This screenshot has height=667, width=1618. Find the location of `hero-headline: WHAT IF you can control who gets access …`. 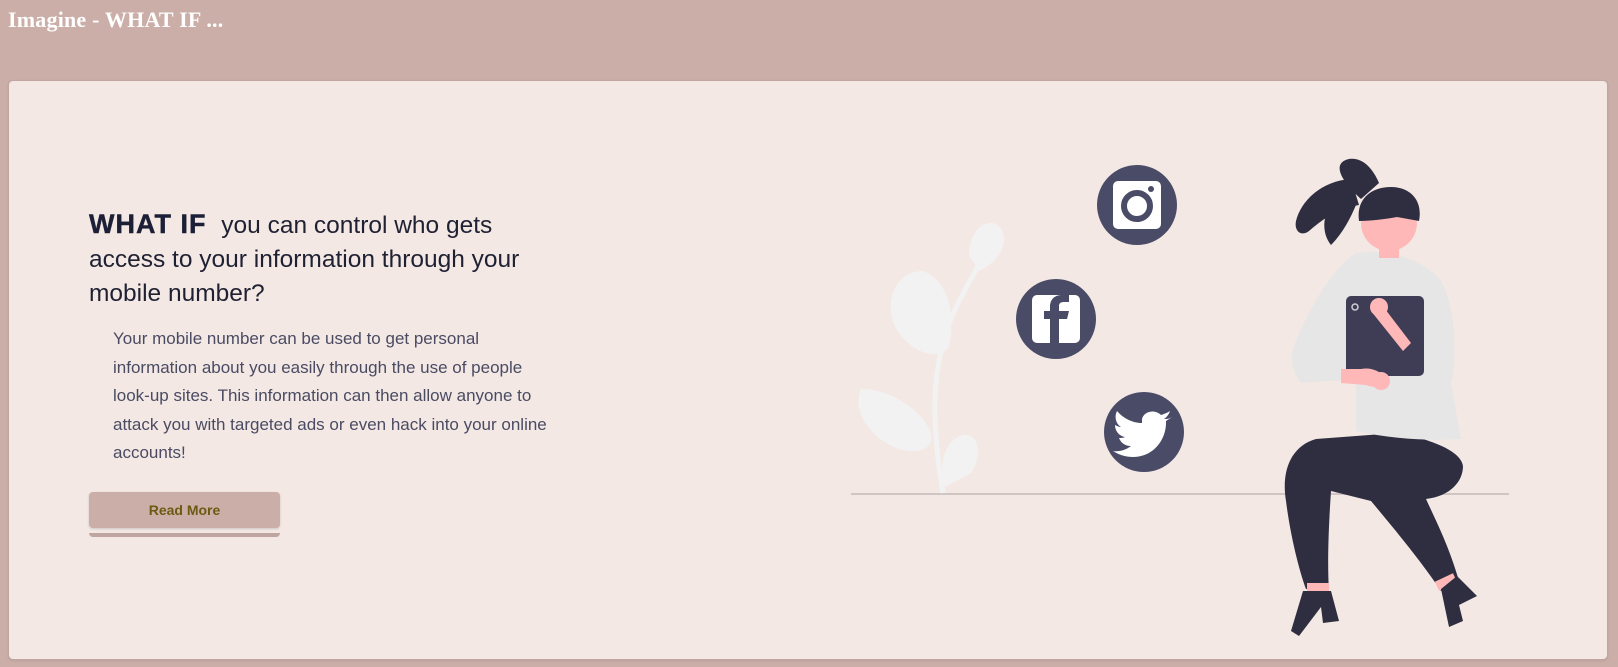

hero-headline: WHAT IF you can control who gets access … is located at coordinates (324, 259).